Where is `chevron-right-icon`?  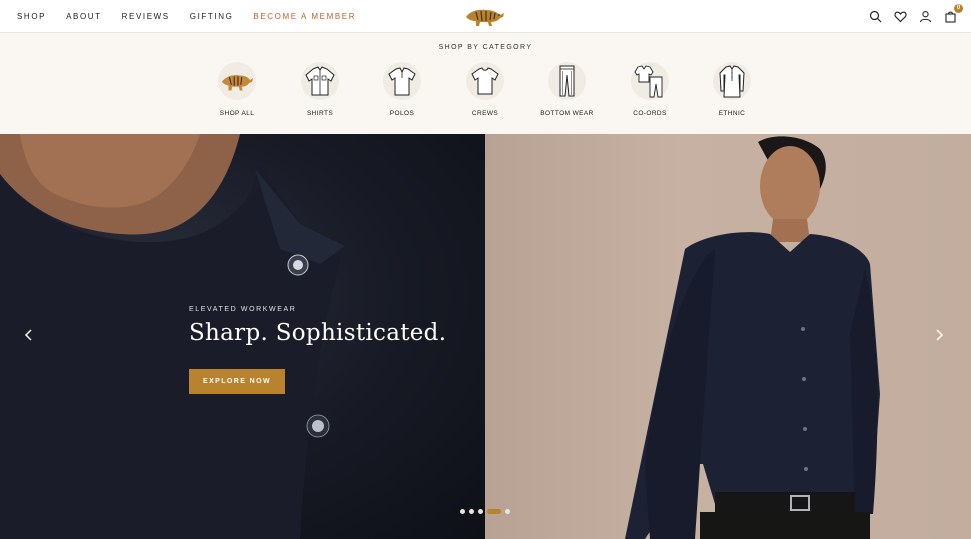
chevron-right-icon is located at coordinates (939, 335).